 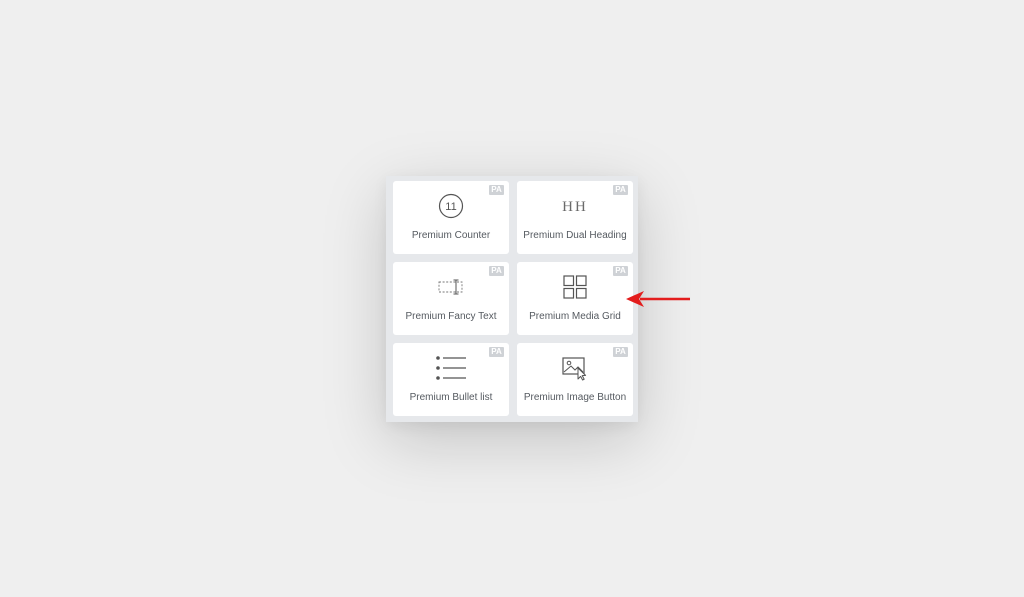 I want to click on image-button-icon, so click(x=575, y=368).